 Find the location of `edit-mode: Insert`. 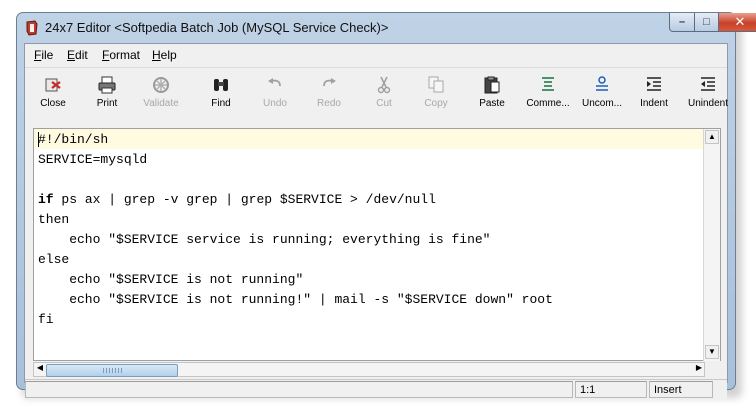

edit-mode: Insert is located at coordinates (681, 389).